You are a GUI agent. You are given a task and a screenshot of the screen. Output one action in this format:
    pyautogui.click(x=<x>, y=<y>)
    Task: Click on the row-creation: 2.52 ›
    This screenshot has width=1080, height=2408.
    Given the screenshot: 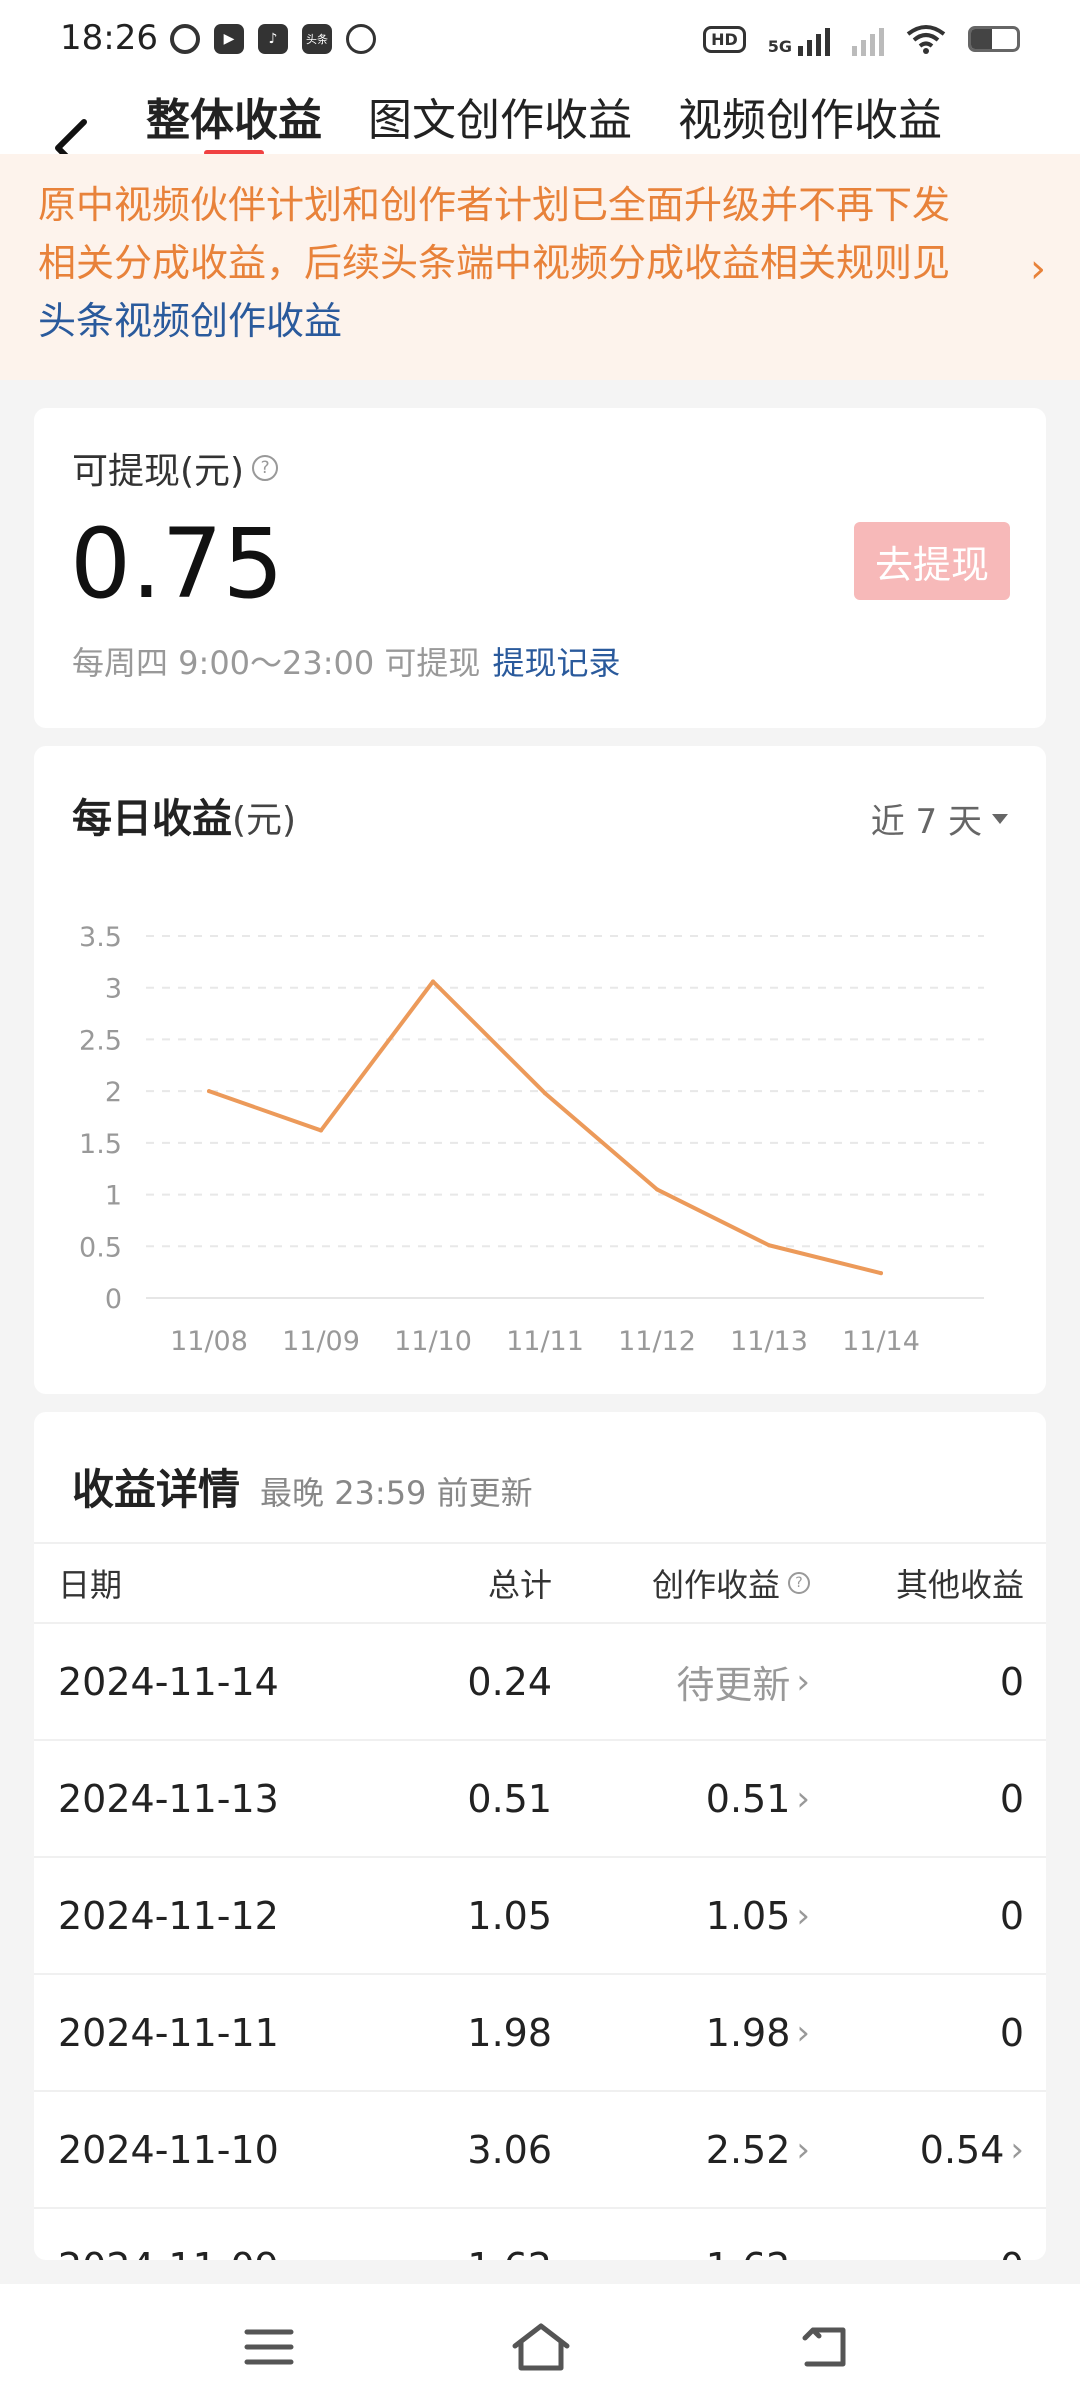 What is the action you would take?
    pyautogui.click(x=758, y=2149)
    